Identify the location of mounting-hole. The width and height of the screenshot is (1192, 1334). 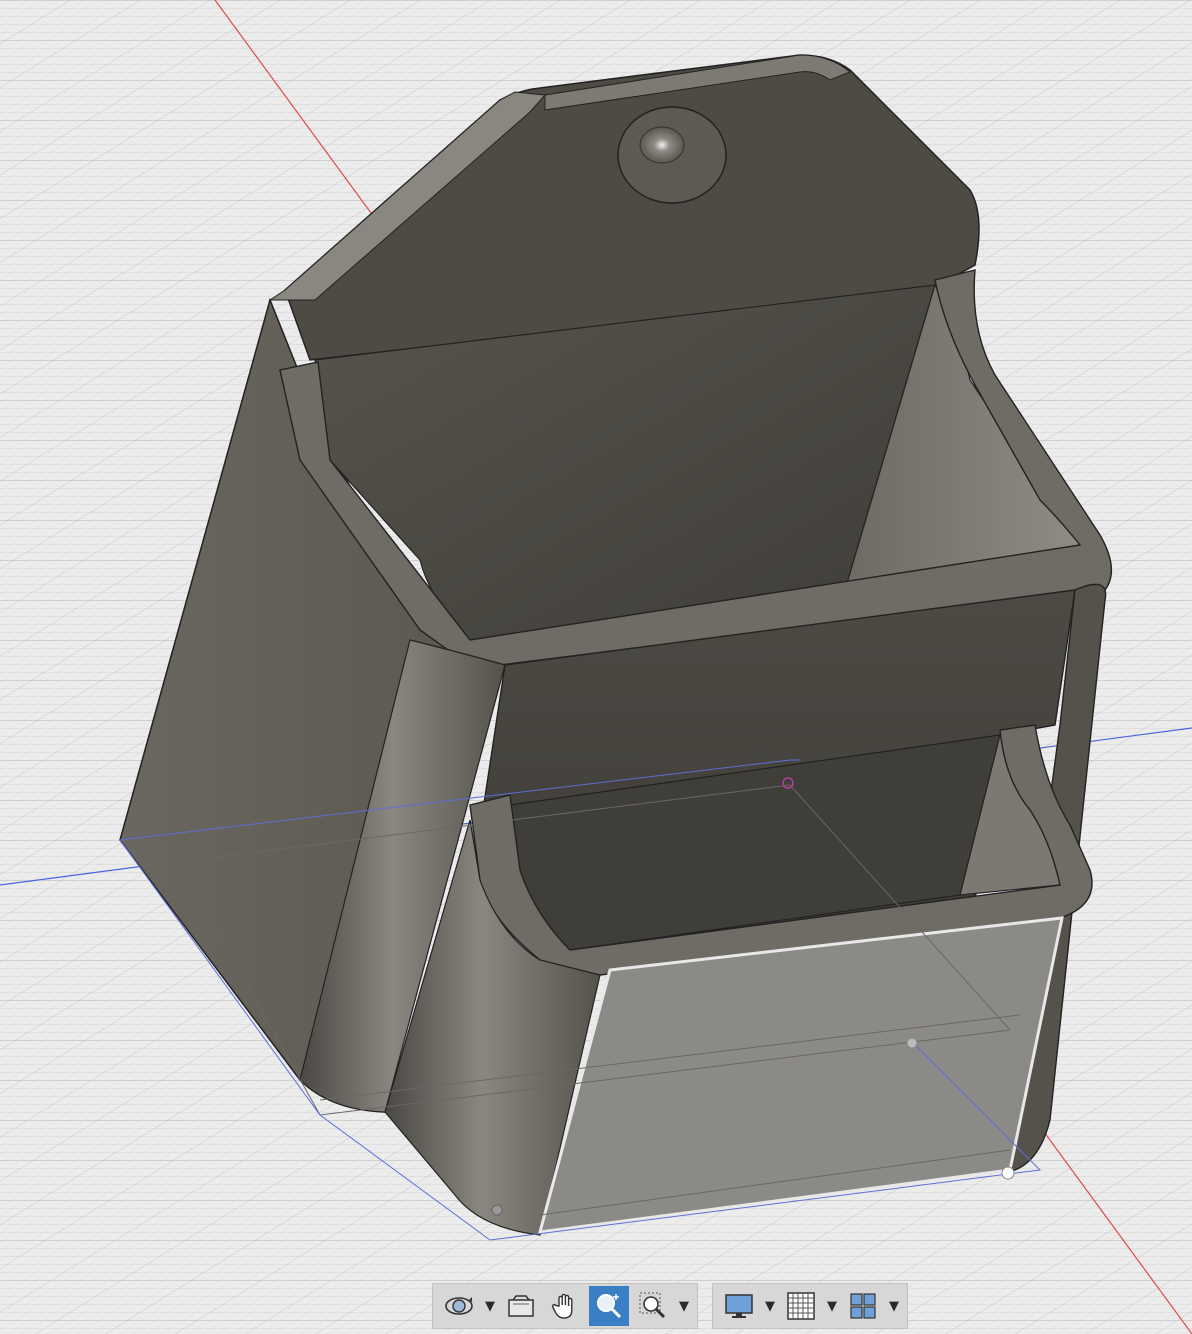
(662, 145).